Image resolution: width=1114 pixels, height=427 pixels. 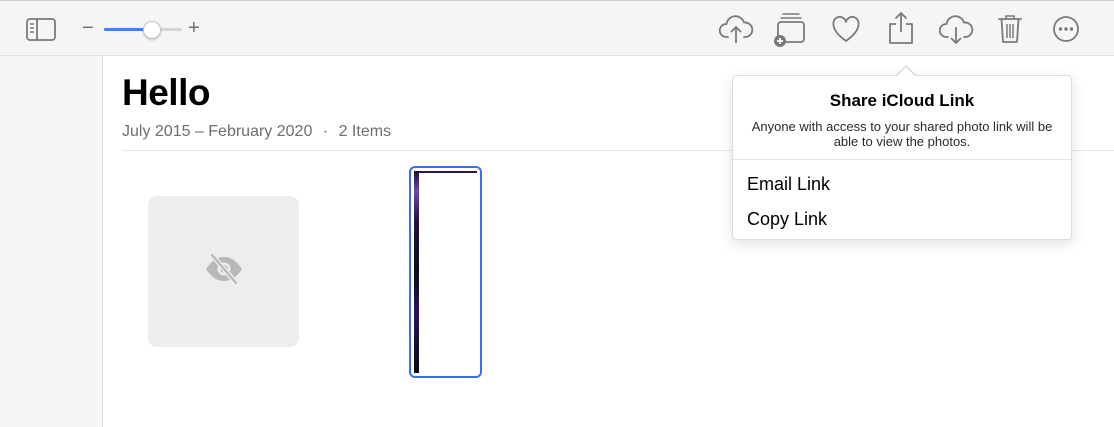 What do you see at coordinates (166, 92) in the screenshot?
I see `album-title: Hello` at bounding box center [166, 92].